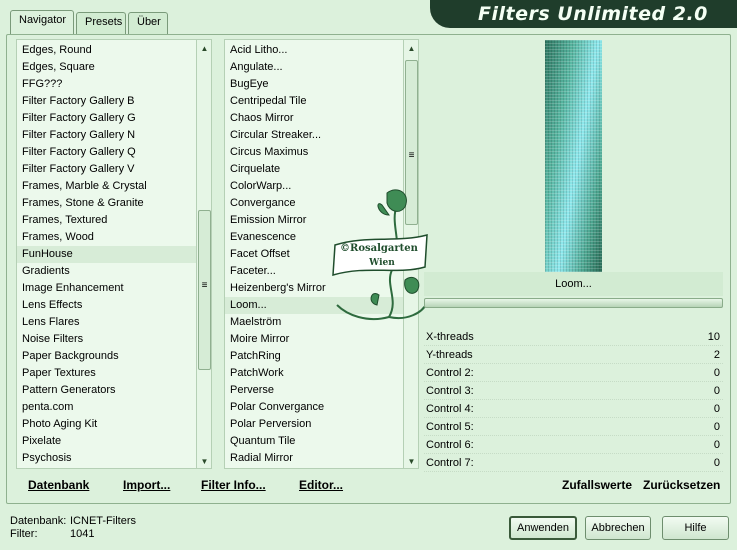 This screenshot has width=737, height=550. Describe the element at coordinates (101, 23) in the screenshot. I see `tab-presets: Presets` at that location.